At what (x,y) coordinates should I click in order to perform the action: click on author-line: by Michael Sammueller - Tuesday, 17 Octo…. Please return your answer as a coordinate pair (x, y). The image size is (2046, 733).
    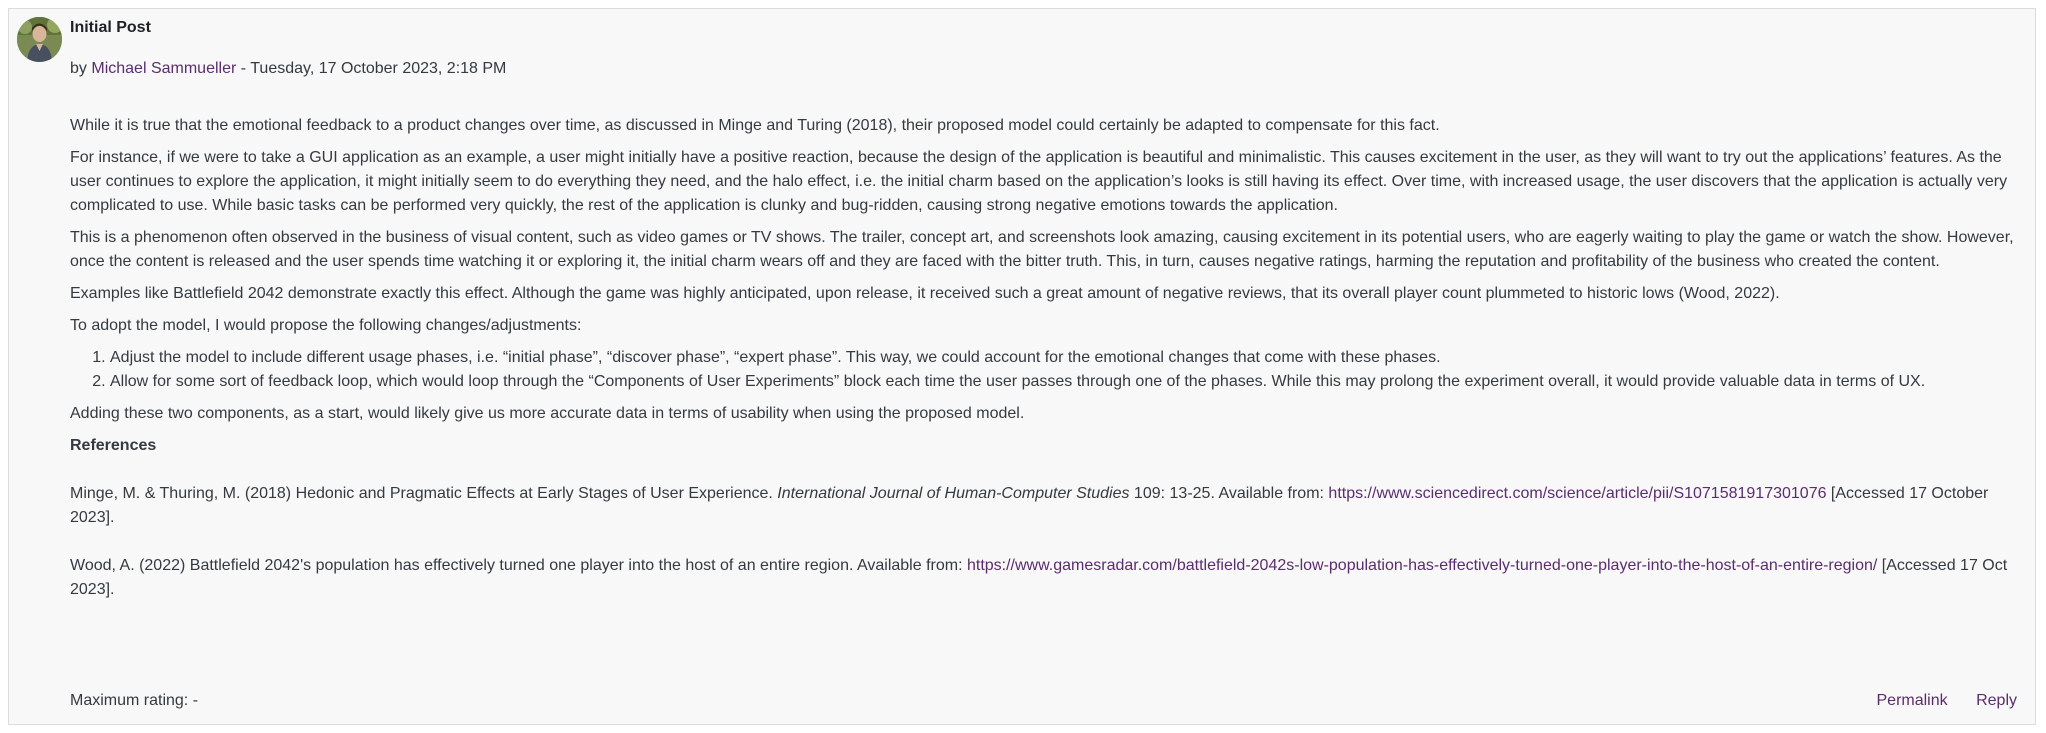
    Looking at the image, I should click on (1049, 69).